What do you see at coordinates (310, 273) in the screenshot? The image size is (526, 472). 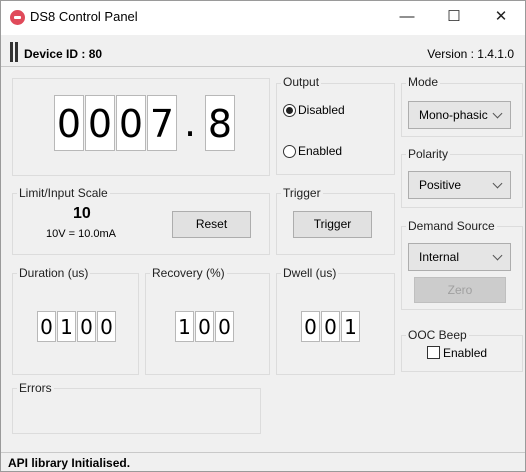 I see `dwell-label: Dwell (us)` at bounding box center [310, 273].